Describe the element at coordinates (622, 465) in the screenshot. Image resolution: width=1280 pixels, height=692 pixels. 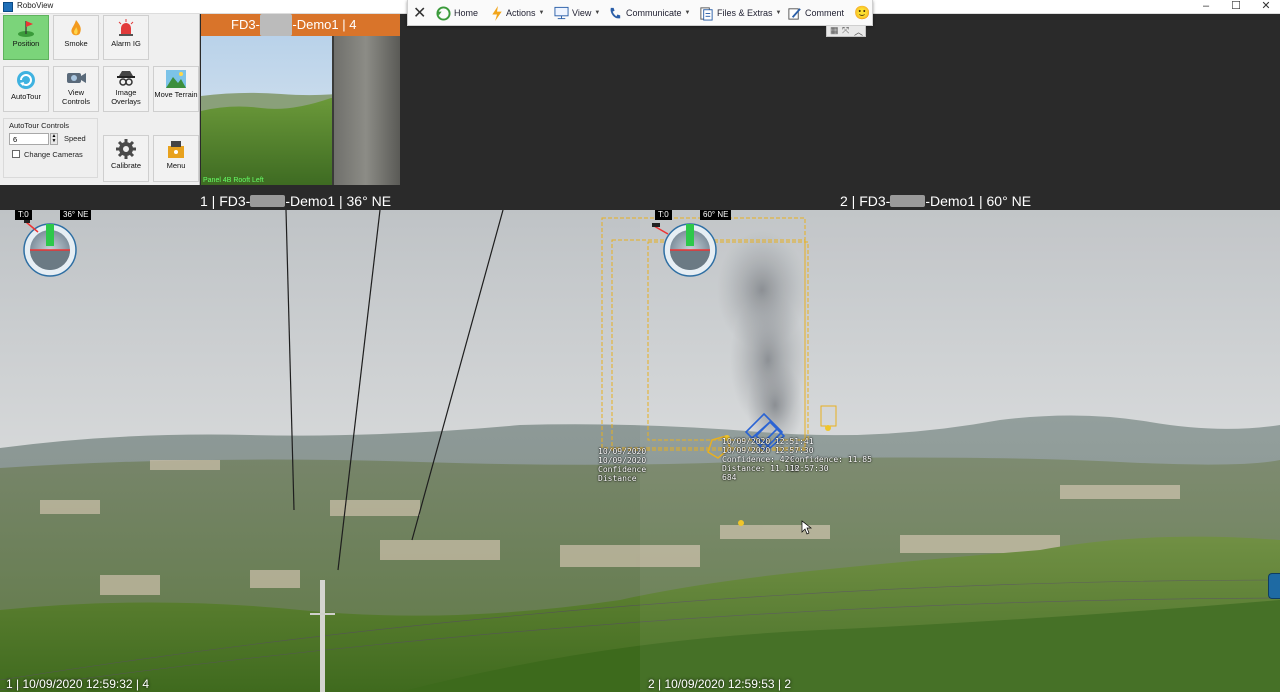
I see `detection-info-1: 10/09/2020 10/09/2020 Confidence Distance` at that location.